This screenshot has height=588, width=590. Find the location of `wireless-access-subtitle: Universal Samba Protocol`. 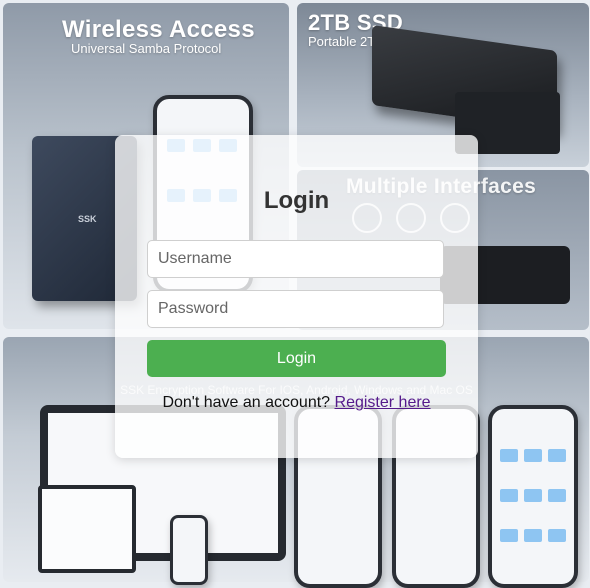

wireless-access-subtitle: Universal Samba Protocol is located at coordinates (146, 48).